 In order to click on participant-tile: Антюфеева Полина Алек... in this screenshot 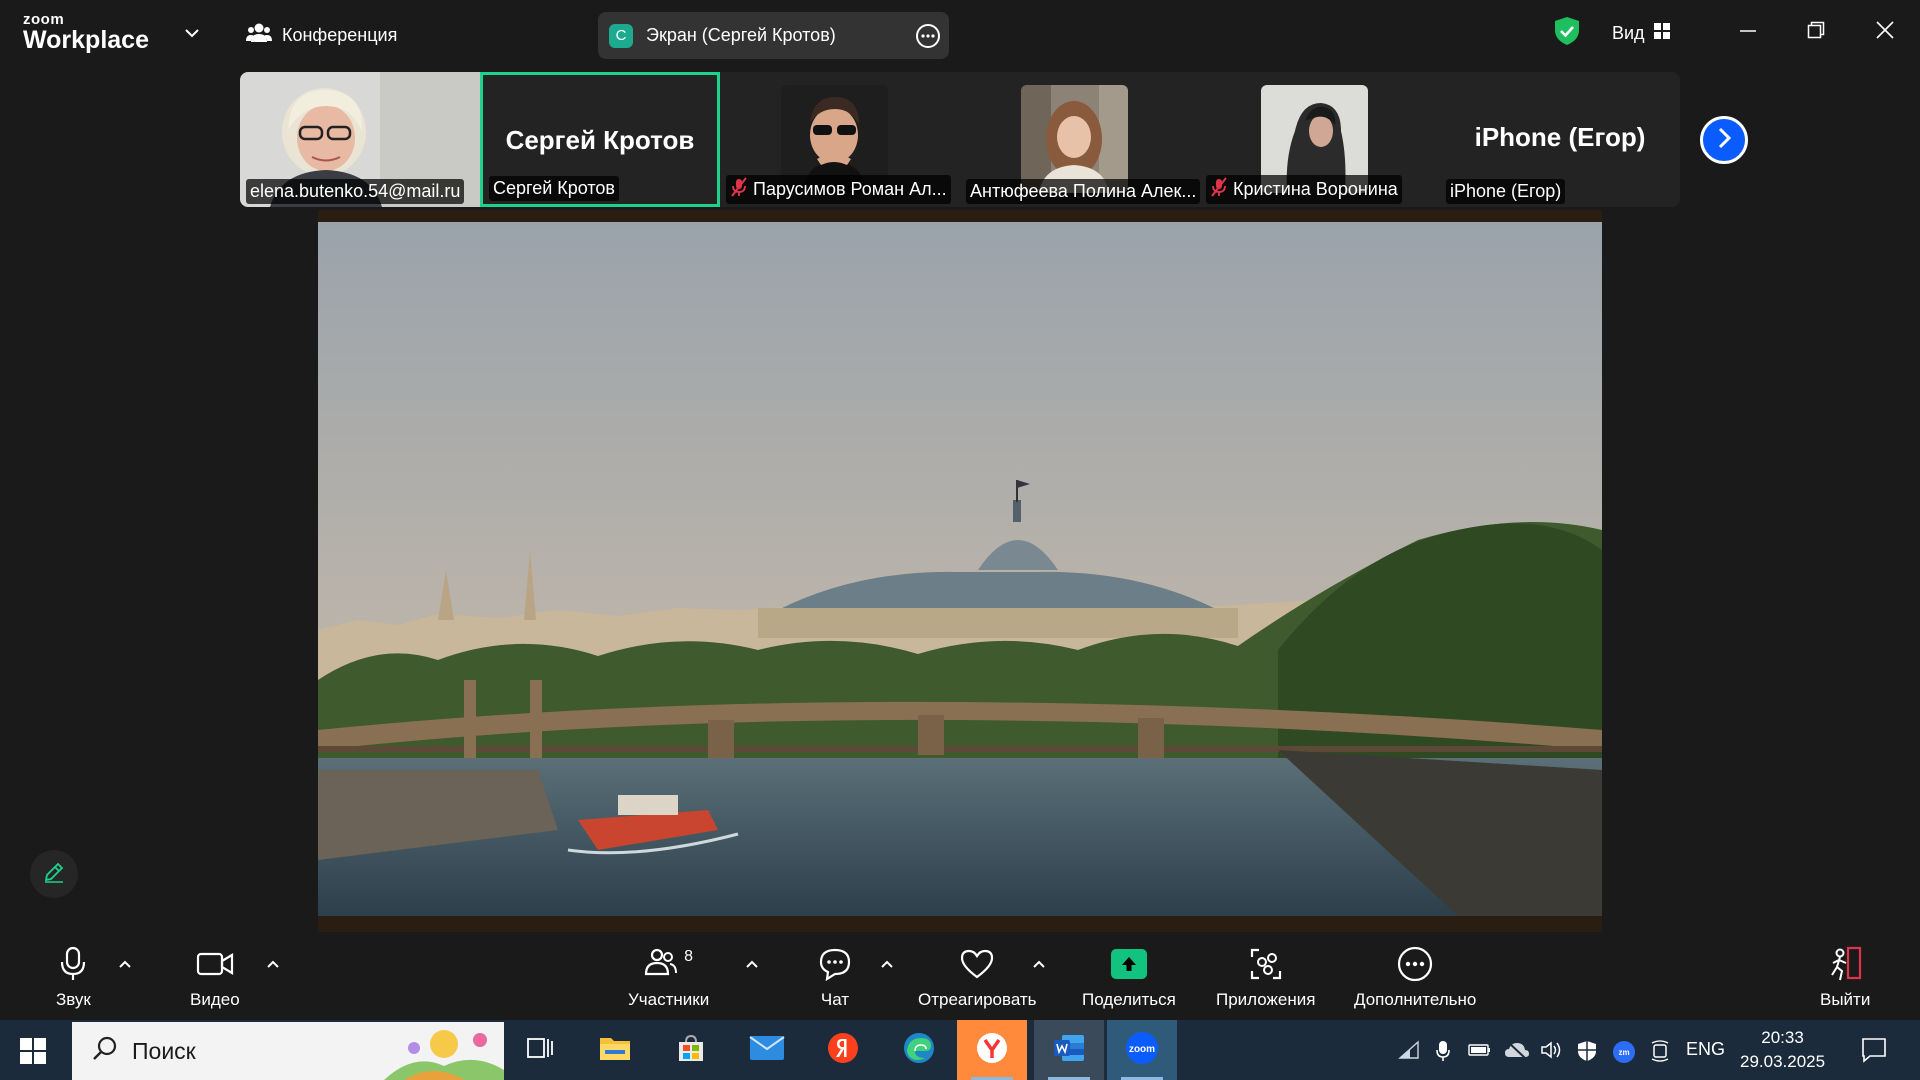, I will do `click(1080, 139)`.